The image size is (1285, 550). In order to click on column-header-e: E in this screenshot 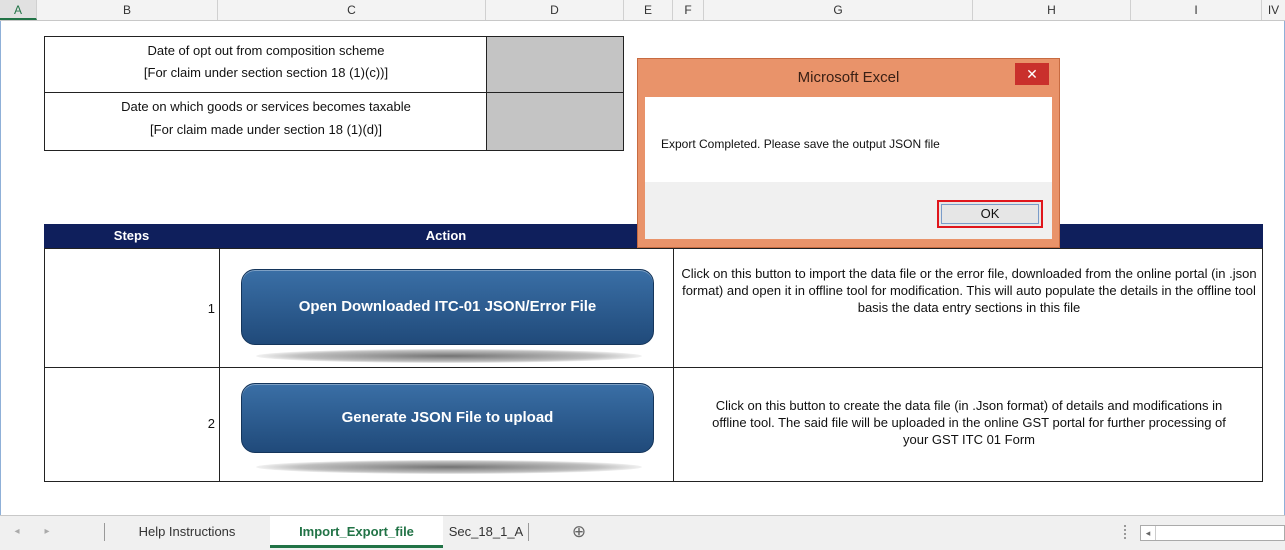, I will do `click(648, 10)`.